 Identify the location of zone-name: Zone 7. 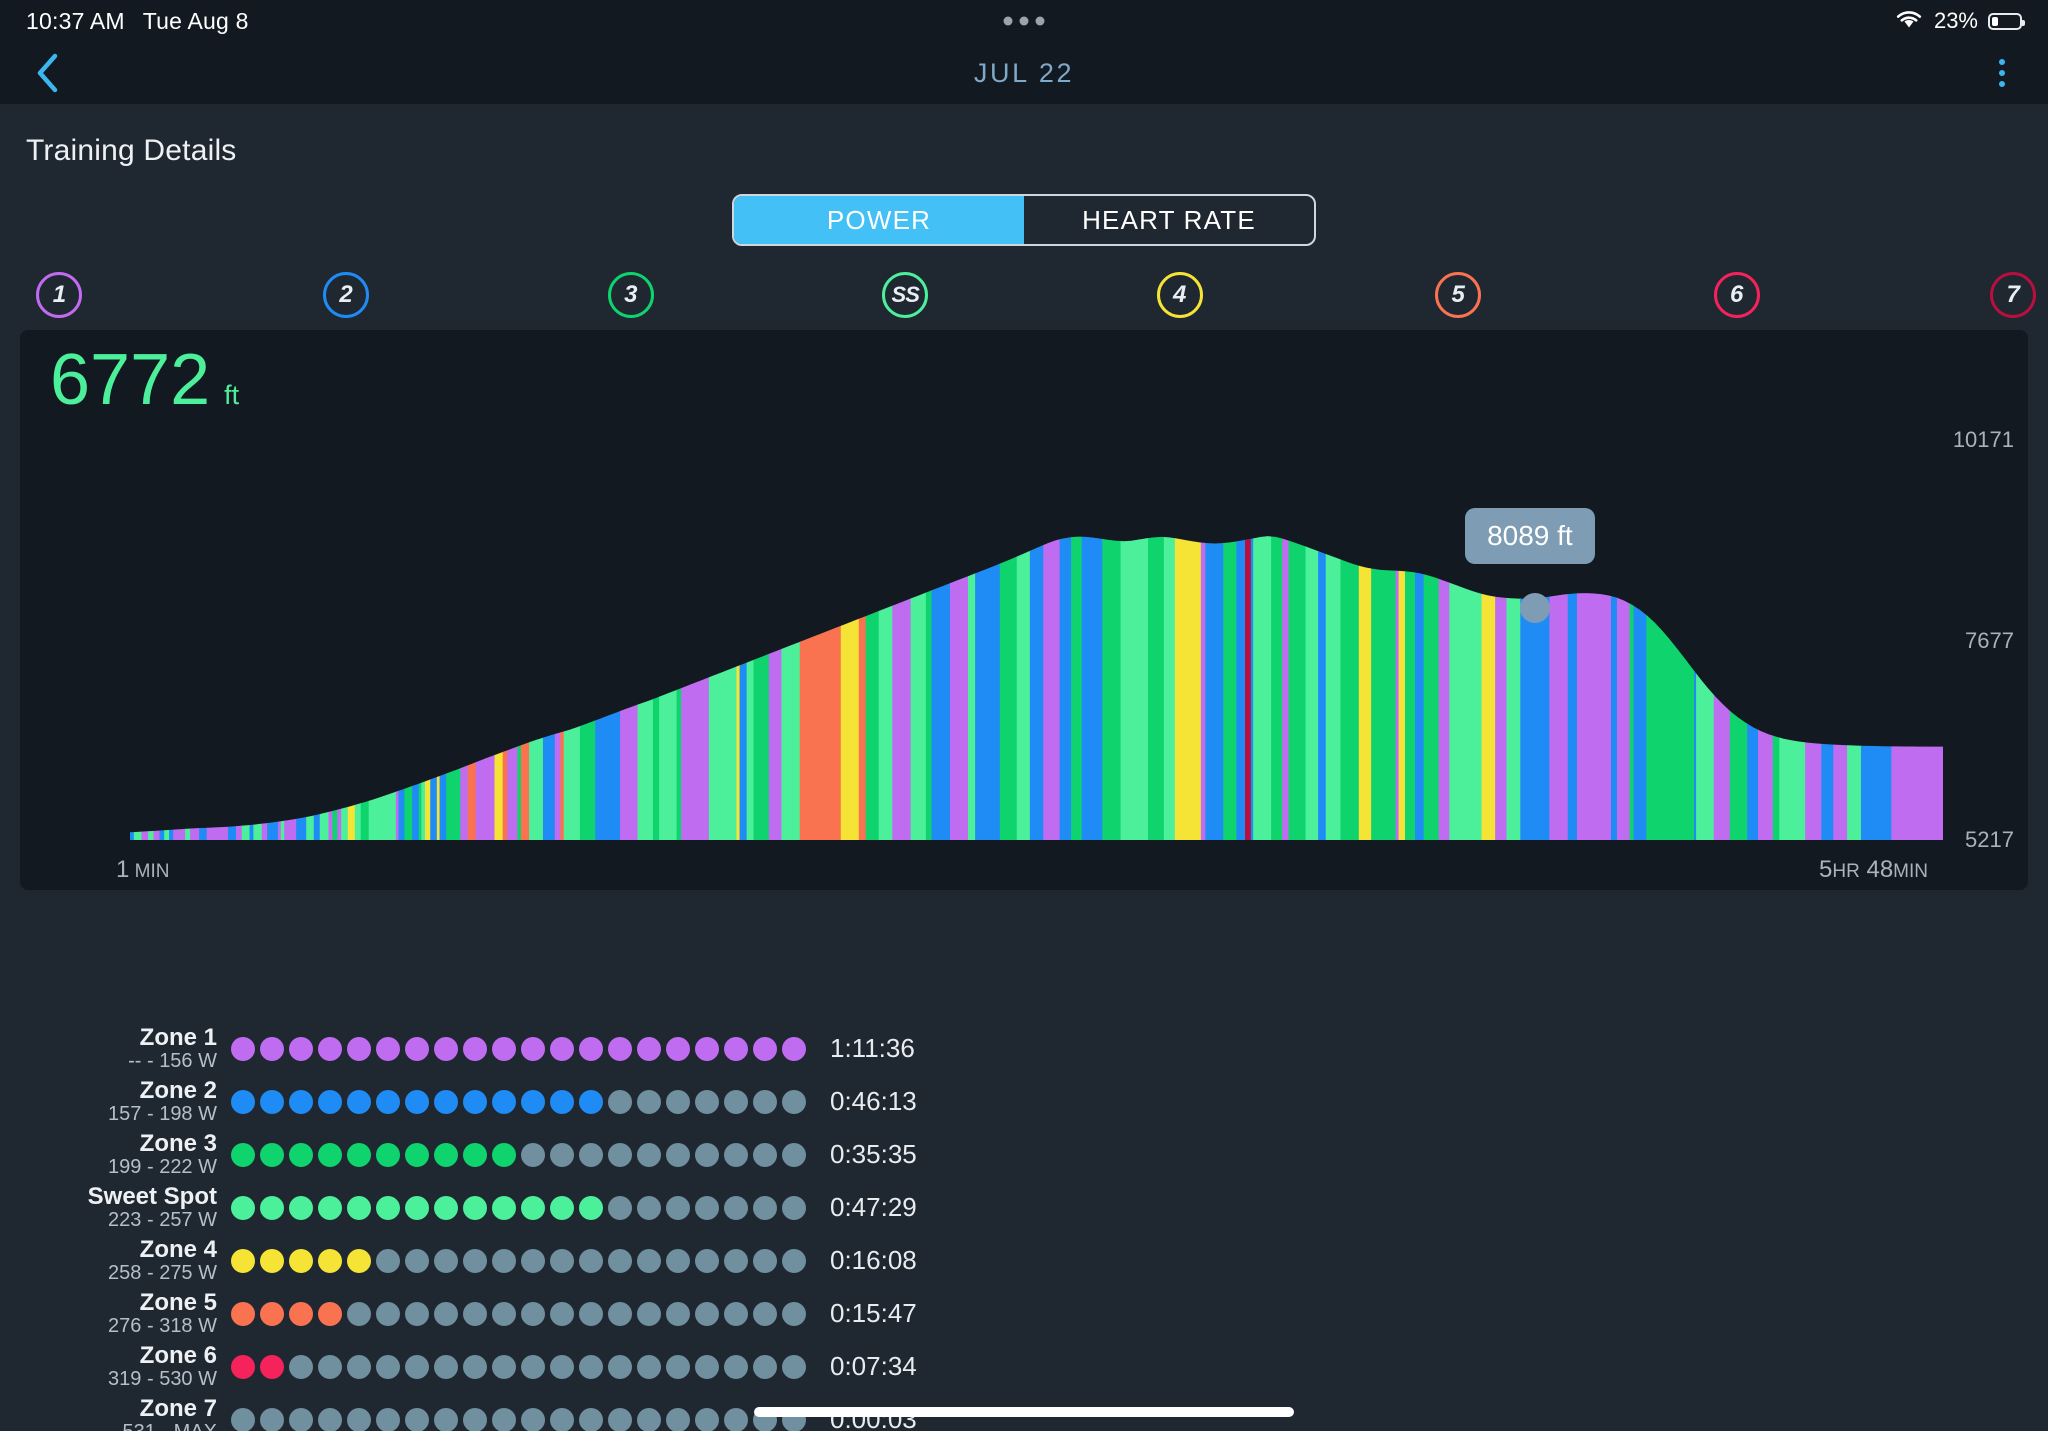
(178, 1408).